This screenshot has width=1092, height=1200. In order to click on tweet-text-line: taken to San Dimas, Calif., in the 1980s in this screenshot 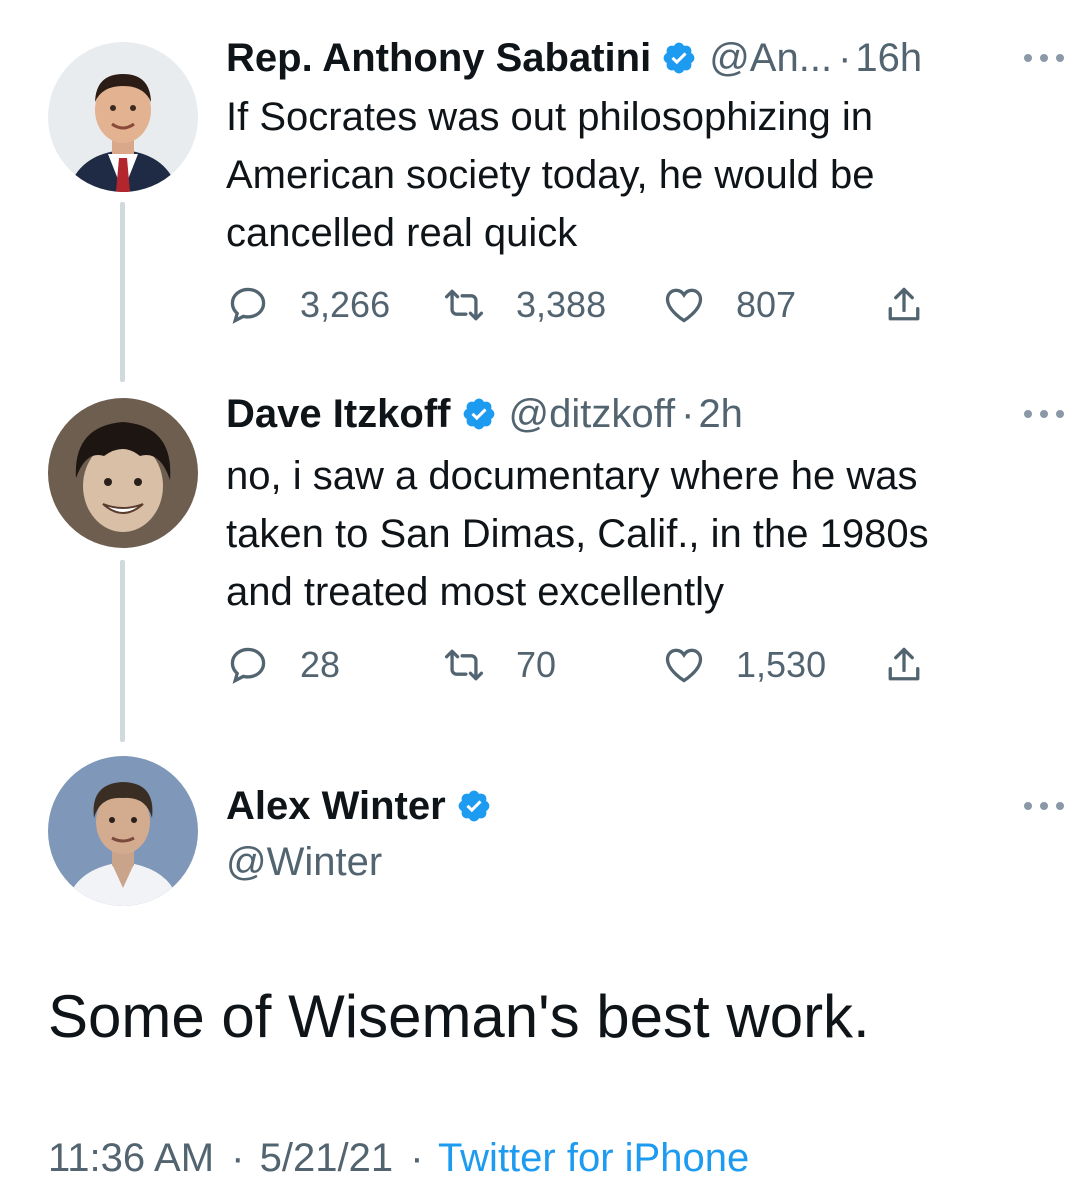, I will do `click(577, 534)`.